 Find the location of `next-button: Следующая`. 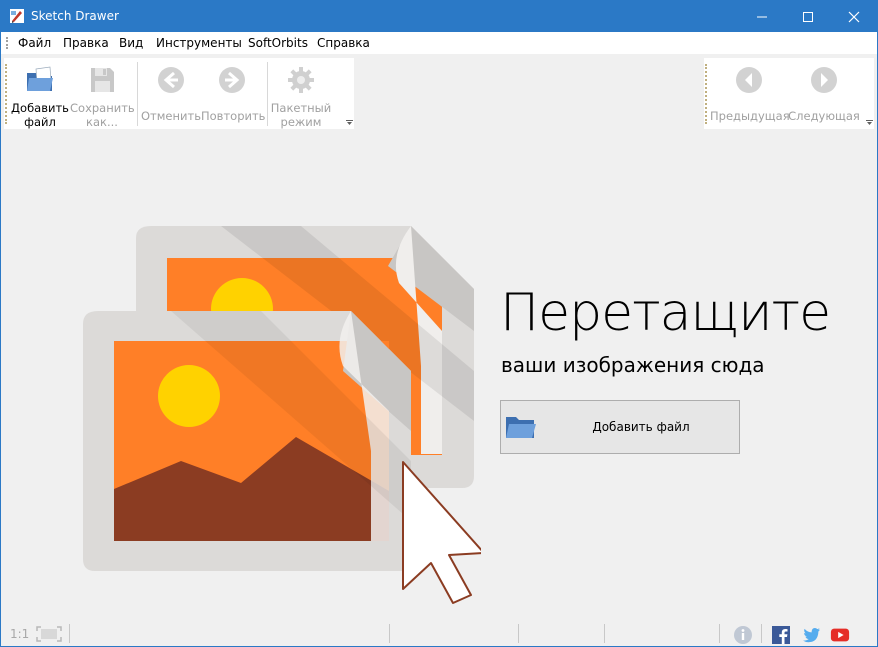

next-button: Следующая is located at coordinates (824, 94).